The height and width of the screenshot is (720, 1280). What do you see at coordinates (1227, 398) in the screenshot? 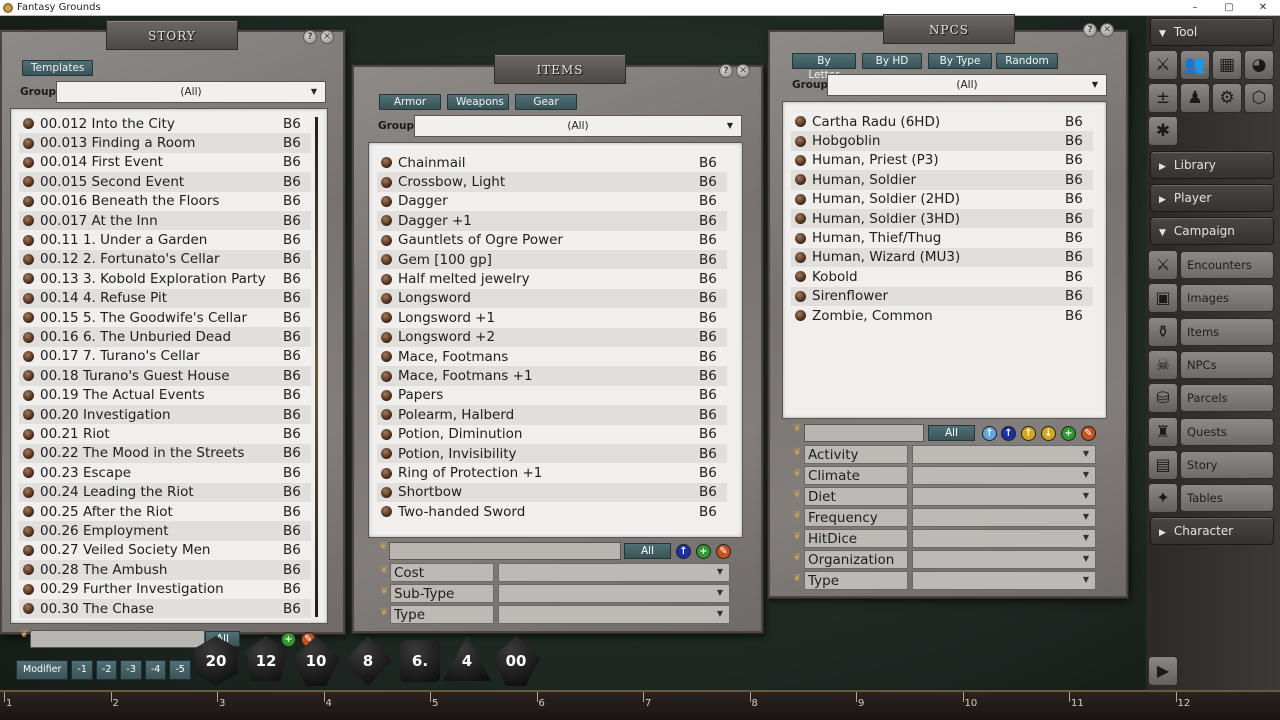
I see `sidebar-campaign-label: Parcels` at bounding box center [1227, 398].